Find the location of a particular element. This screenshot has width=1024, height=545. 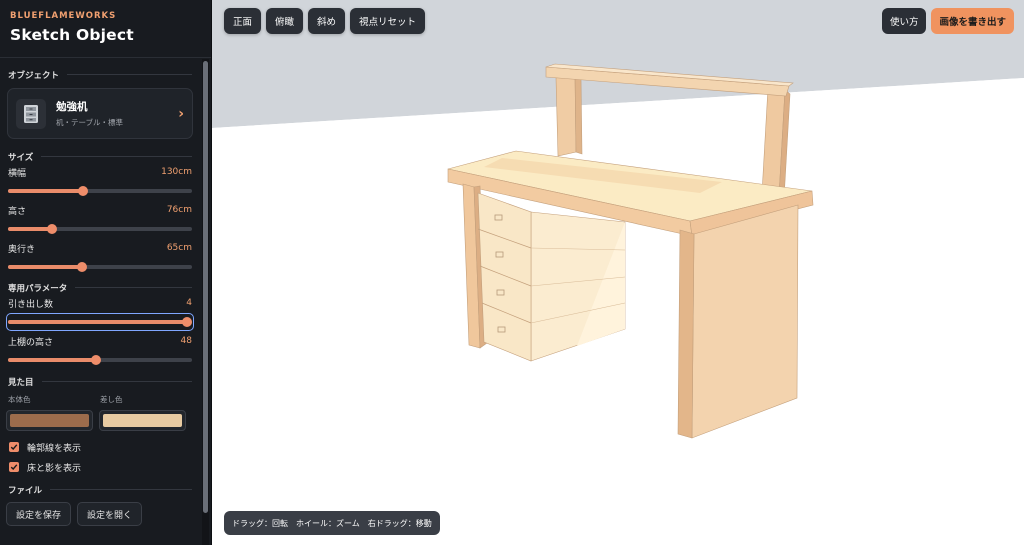

show-outline-checkbox is located at coordinates (14, 447).